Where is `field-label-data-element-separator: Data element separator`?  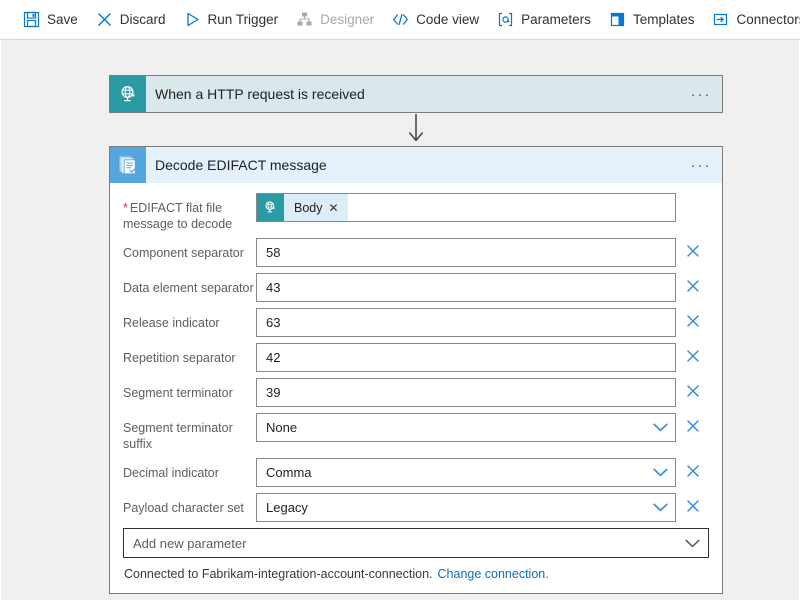
field-label-data-element-separator: Data element separator is located at coordinates (188, 288).